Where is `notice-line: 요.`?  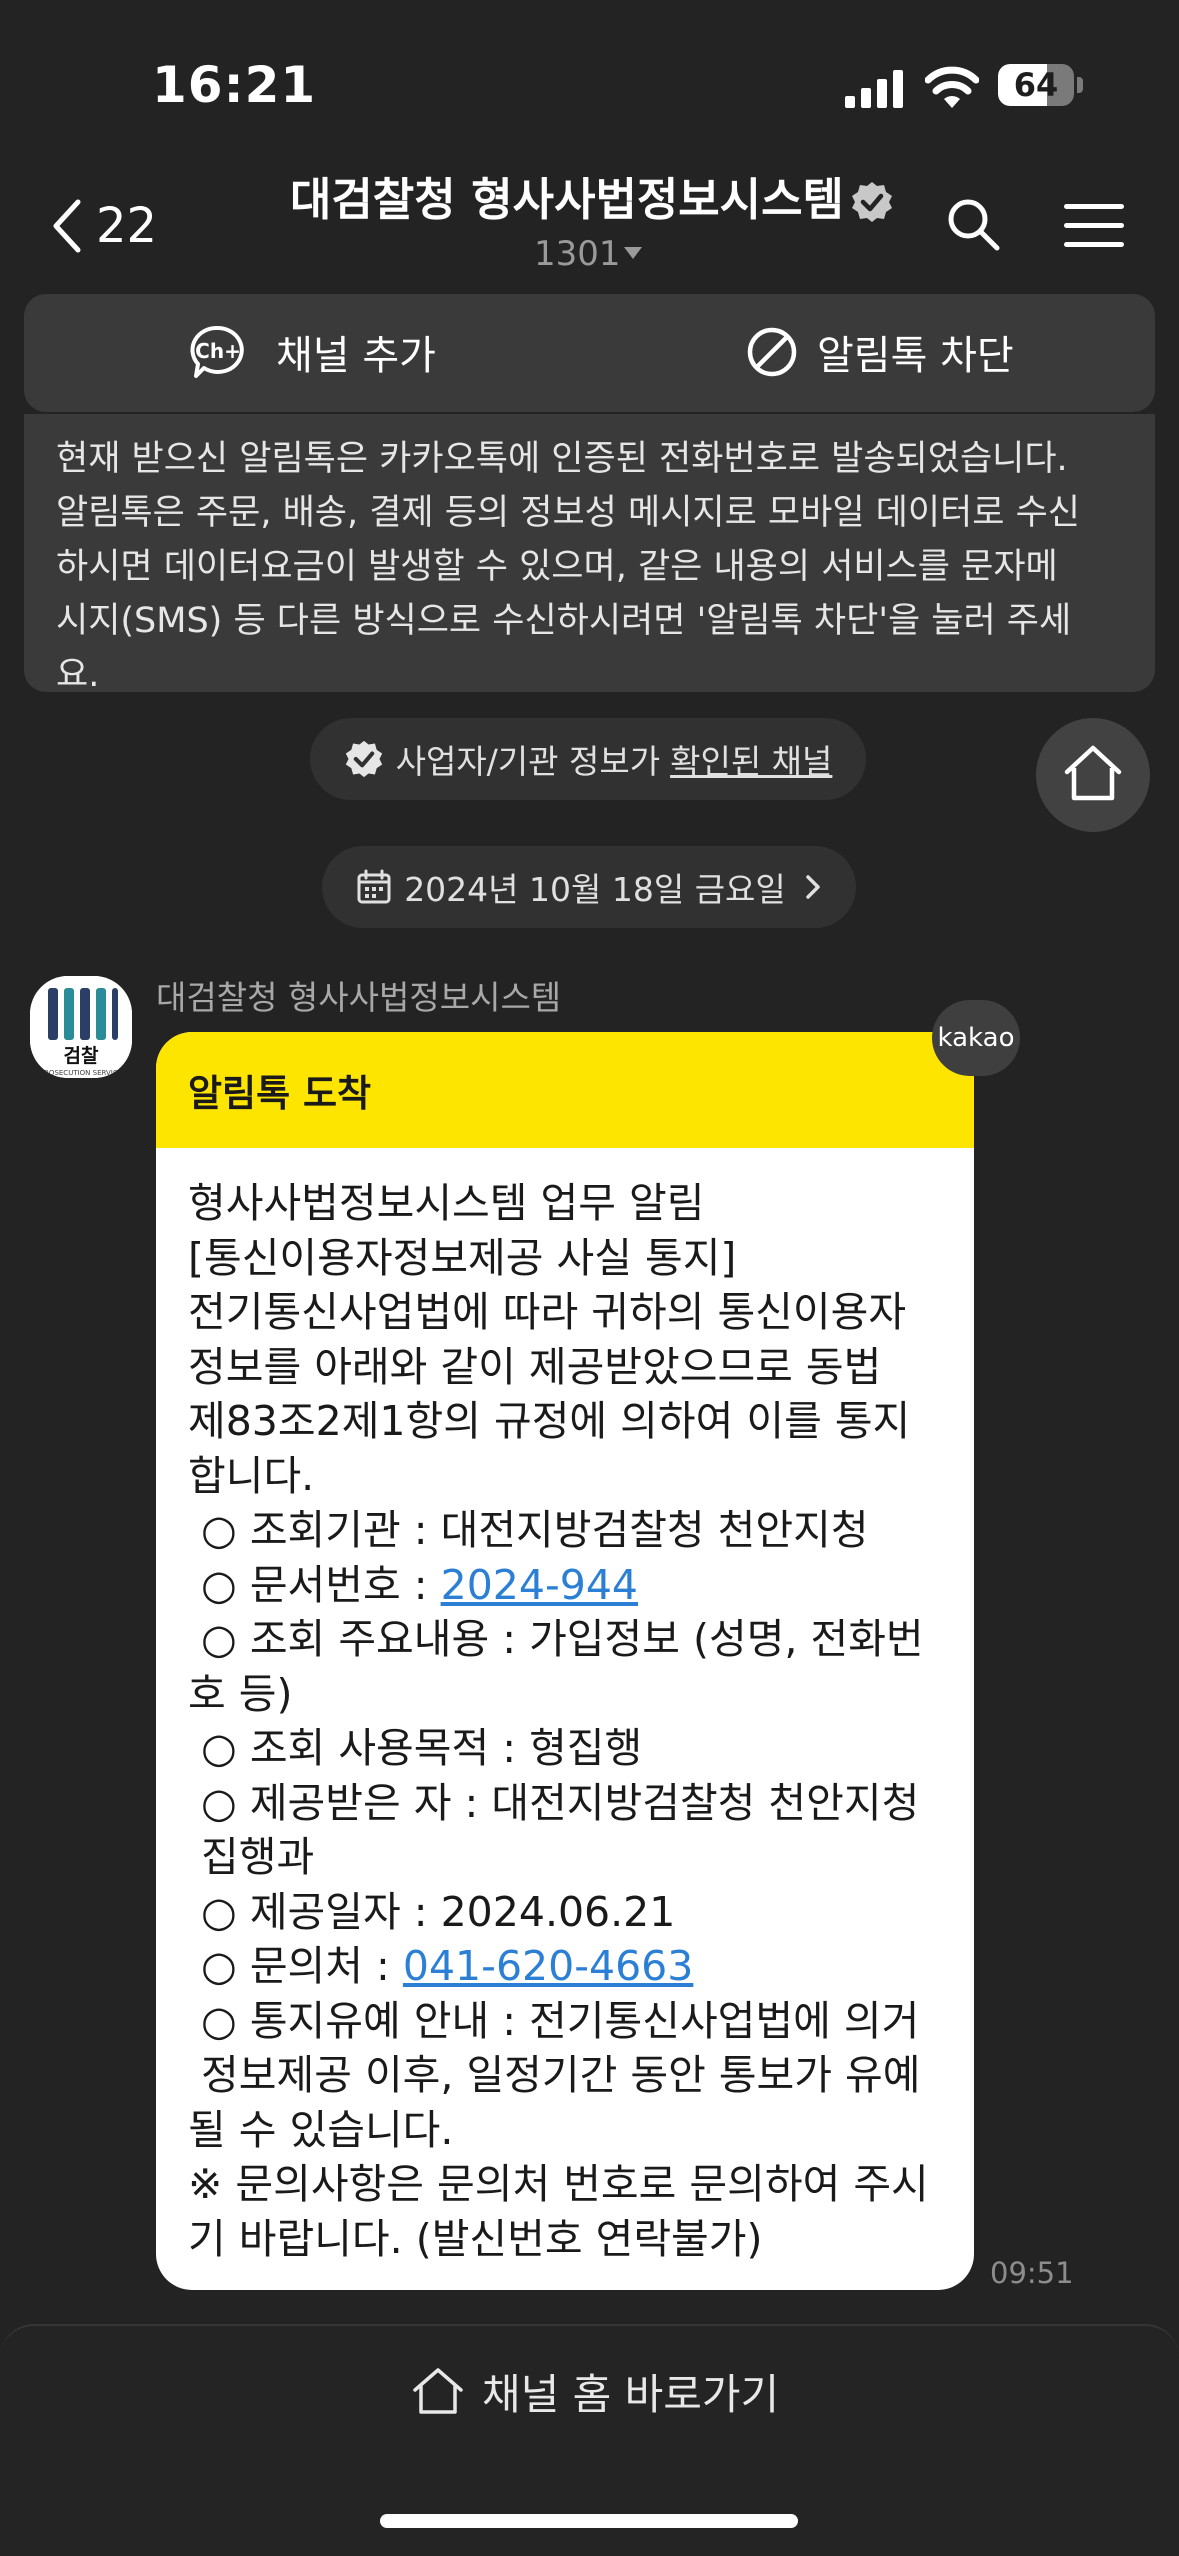
notice-line: 요. is located at coordinates (78, 675).